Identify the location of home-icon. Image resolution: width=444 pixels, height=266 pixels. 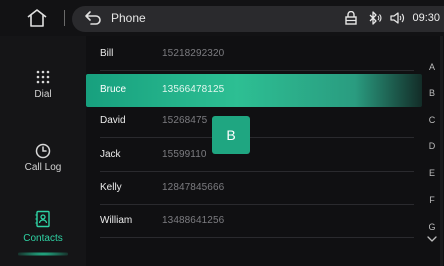
(37, 18).